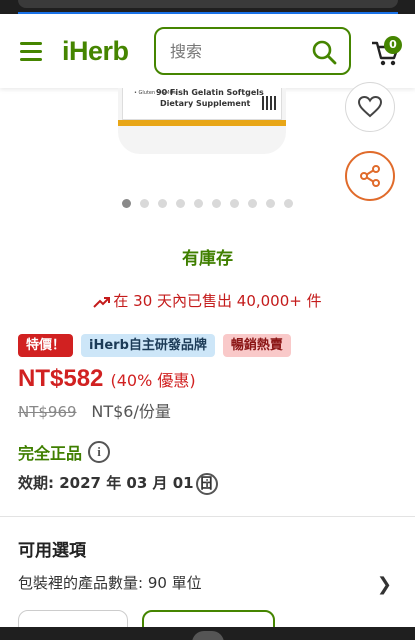 This screenshot has height=640, width=415. I want to click on search-box, so click(252, 51).